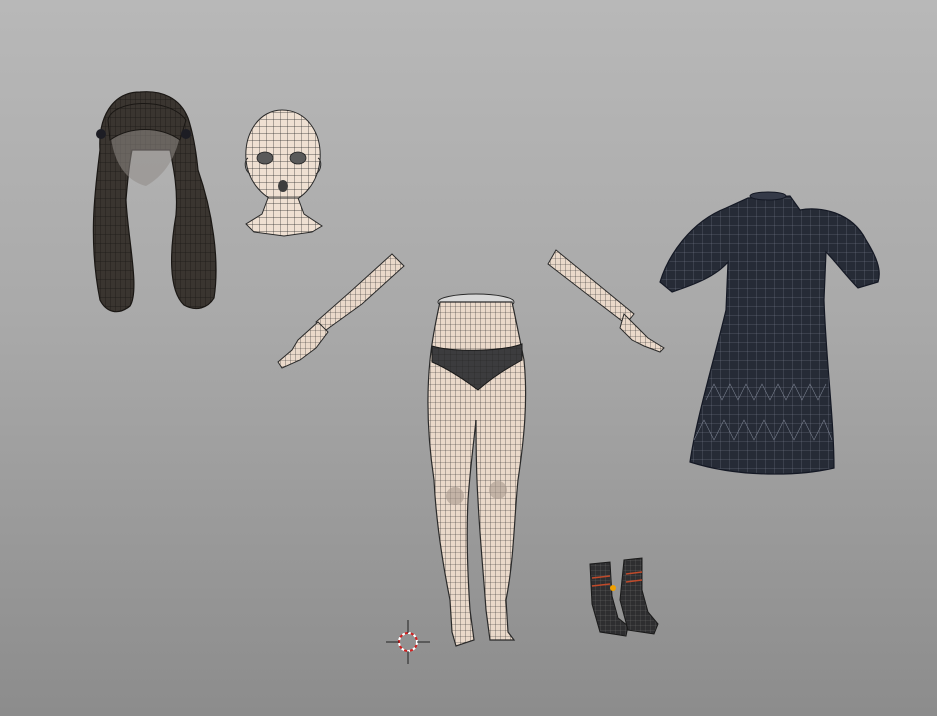 Image resolution: width=937 pixels, height=716 pixels. I want to click on dress-mesh, so click(769, 333).